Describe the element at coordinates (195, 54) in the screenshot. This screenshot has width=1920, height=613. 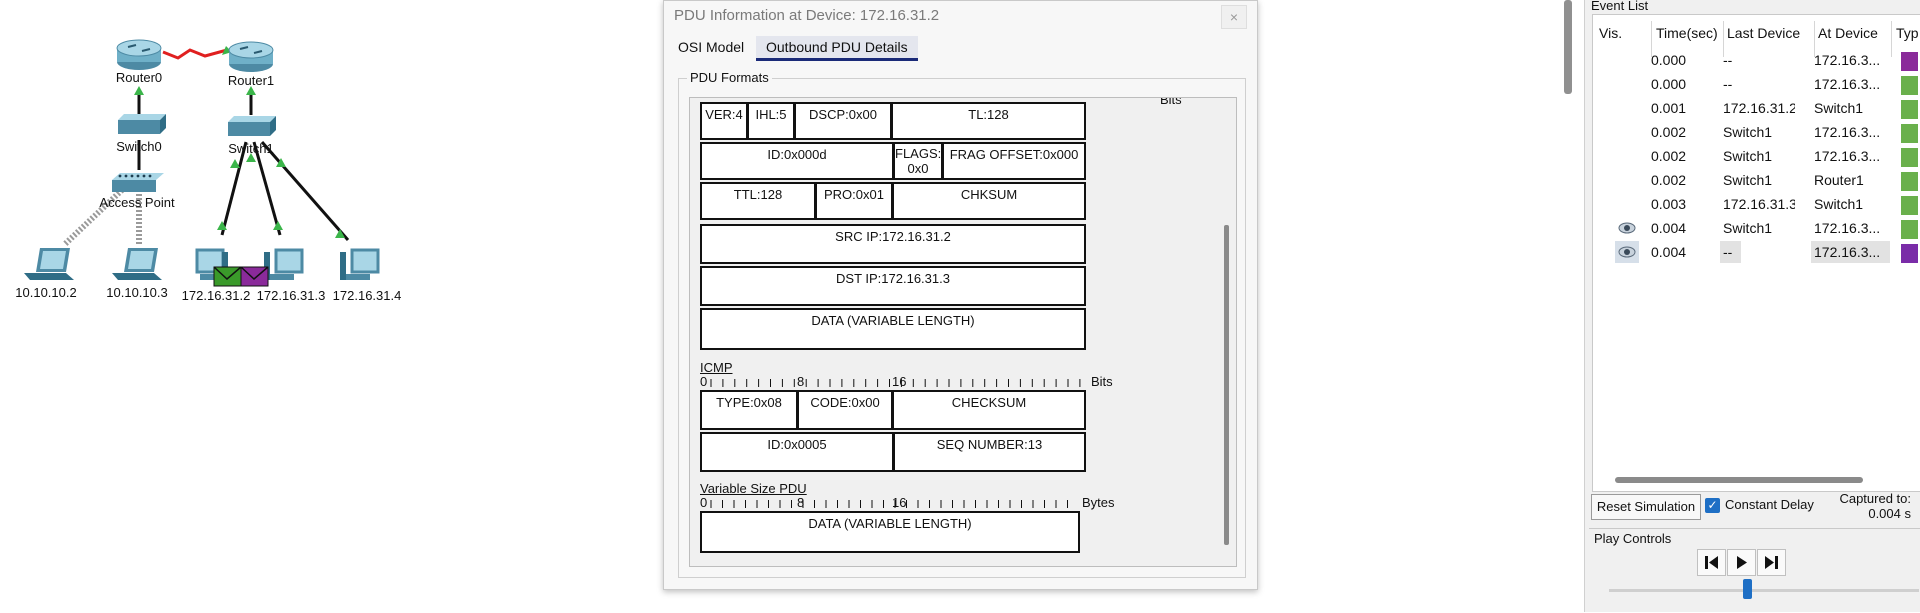
I see `serial-link` at that location.